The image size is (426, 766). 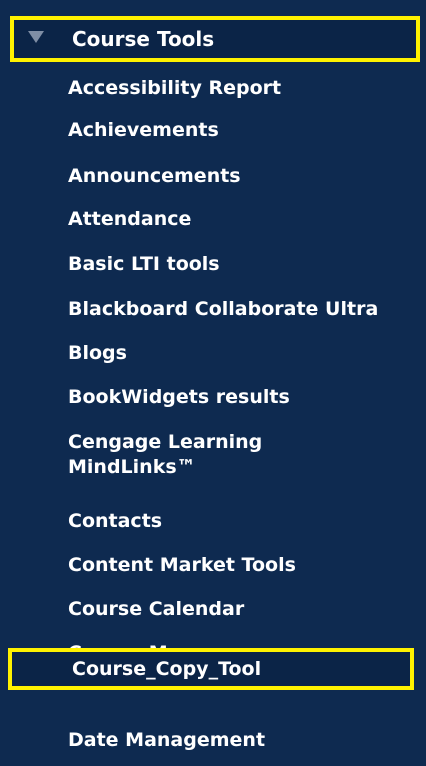 I want to click on course-tool-course-calendar: Course Calendar, so click(x=156, y=609).